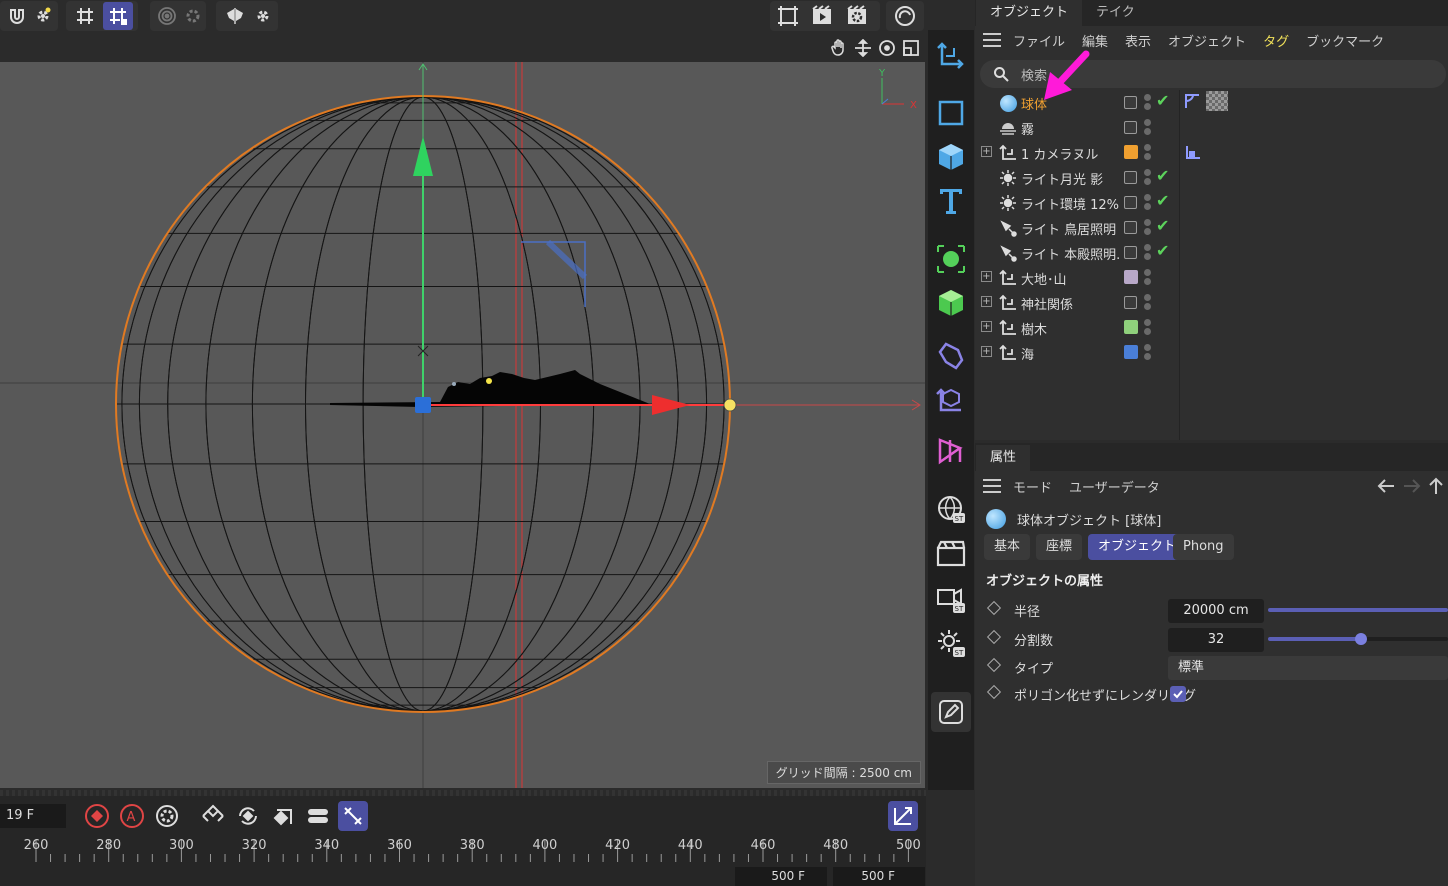 The image size is (1448, 886). I want to click on move-view-icon, so click(863, 48).